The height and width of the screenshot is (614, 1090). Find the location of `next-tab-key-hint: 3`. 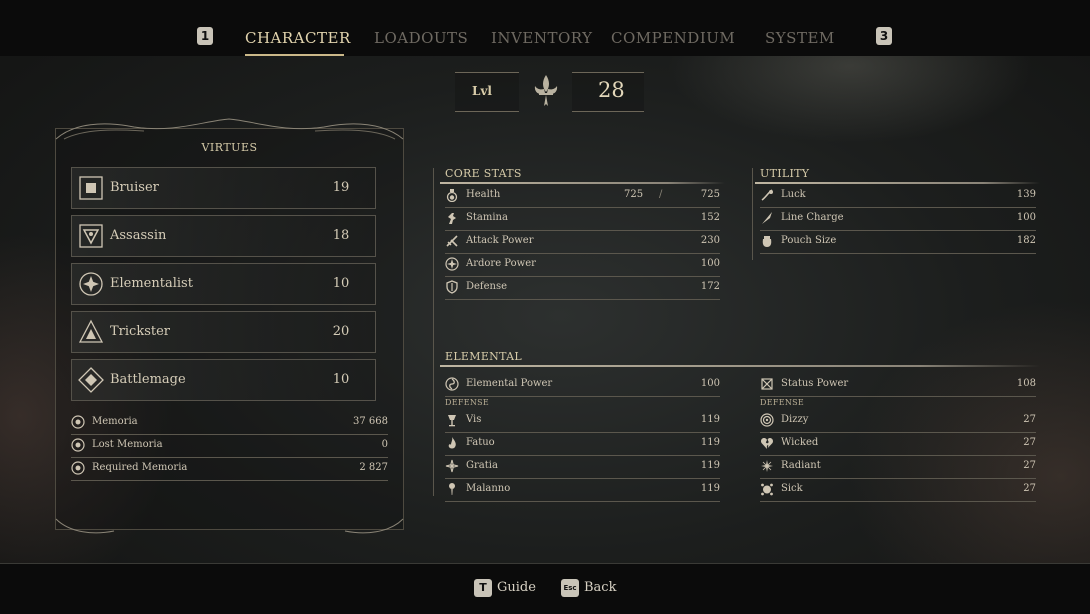

next-tab-key-hint: 3 is located at coordinates (884, 36).